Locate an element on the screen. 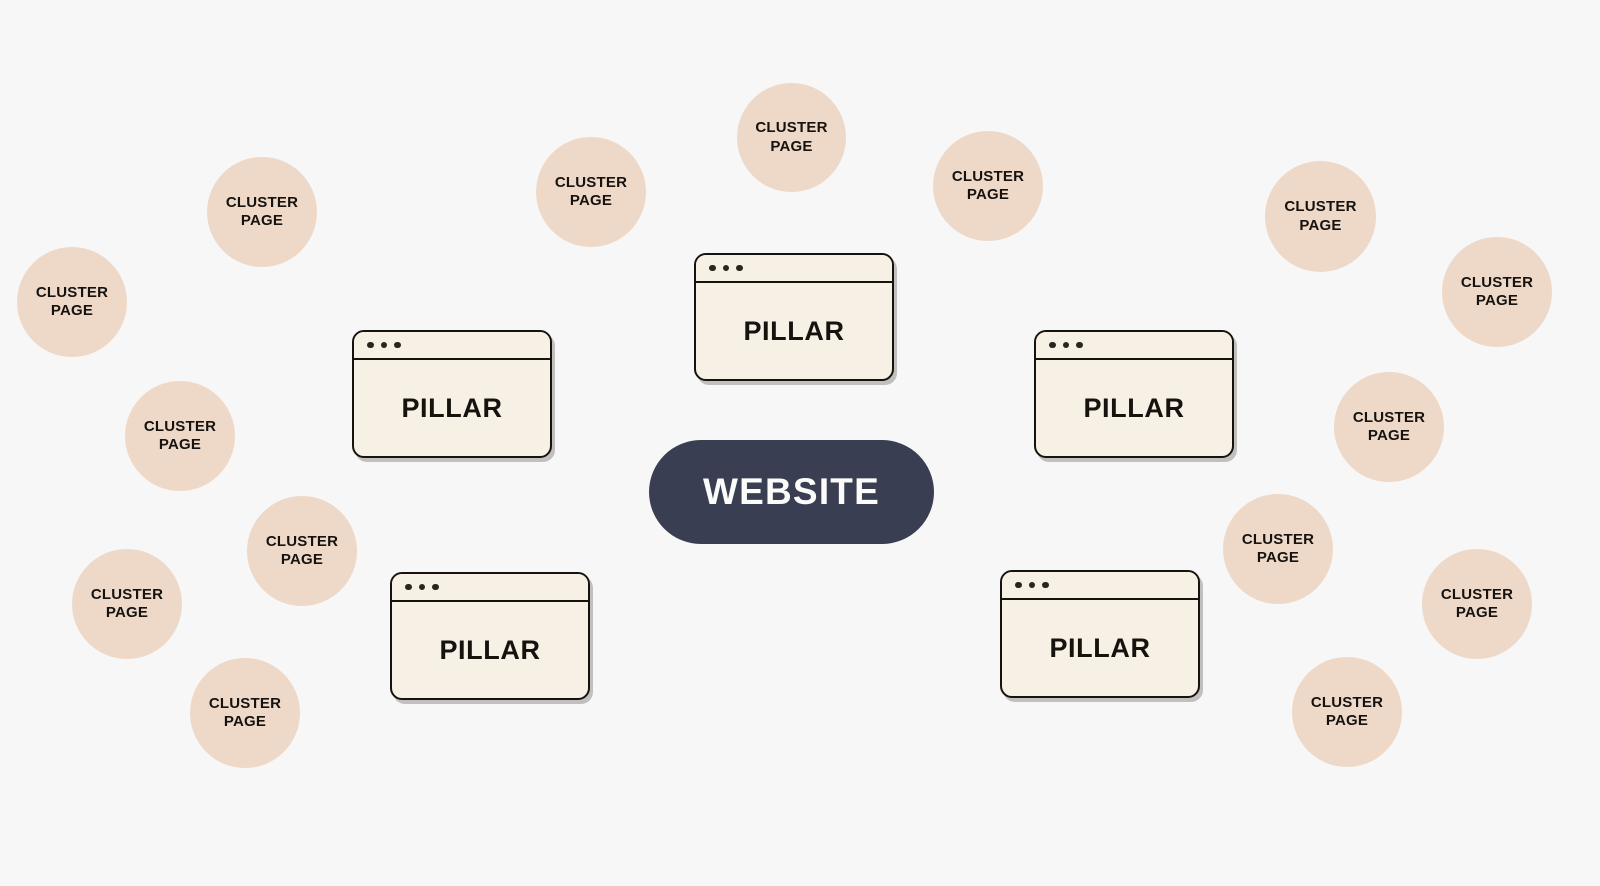 Image resolution: width=1600 pixels, height=886 pixels. website-node: WEBSITE is located at coordinates (791, 492).